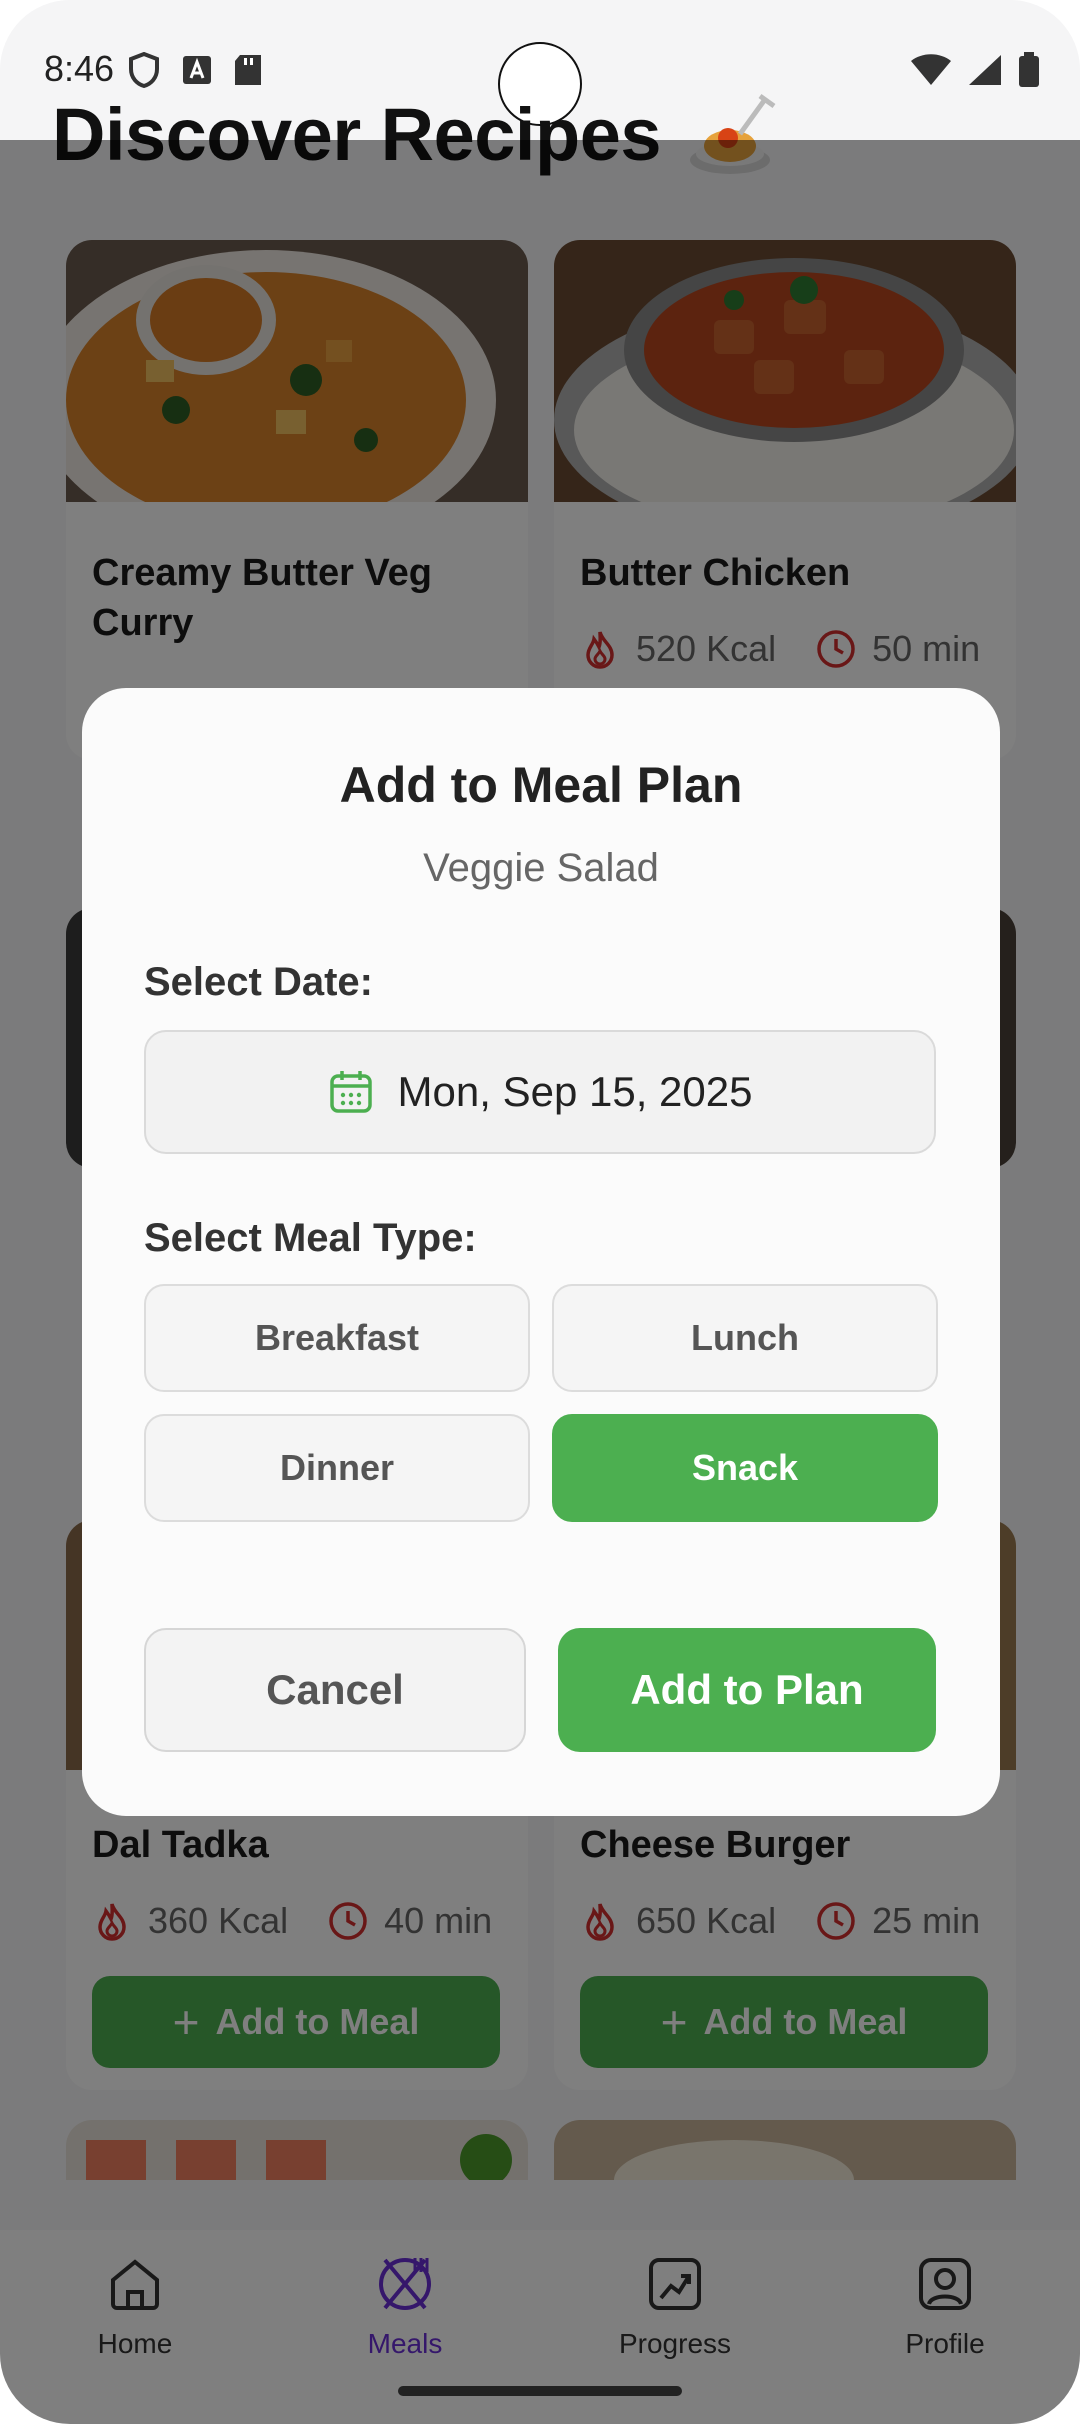 The width and height of the screenshot is (1080, 2424). I want to click on meal-type-dinner: Dinner, so click(337, 1468).